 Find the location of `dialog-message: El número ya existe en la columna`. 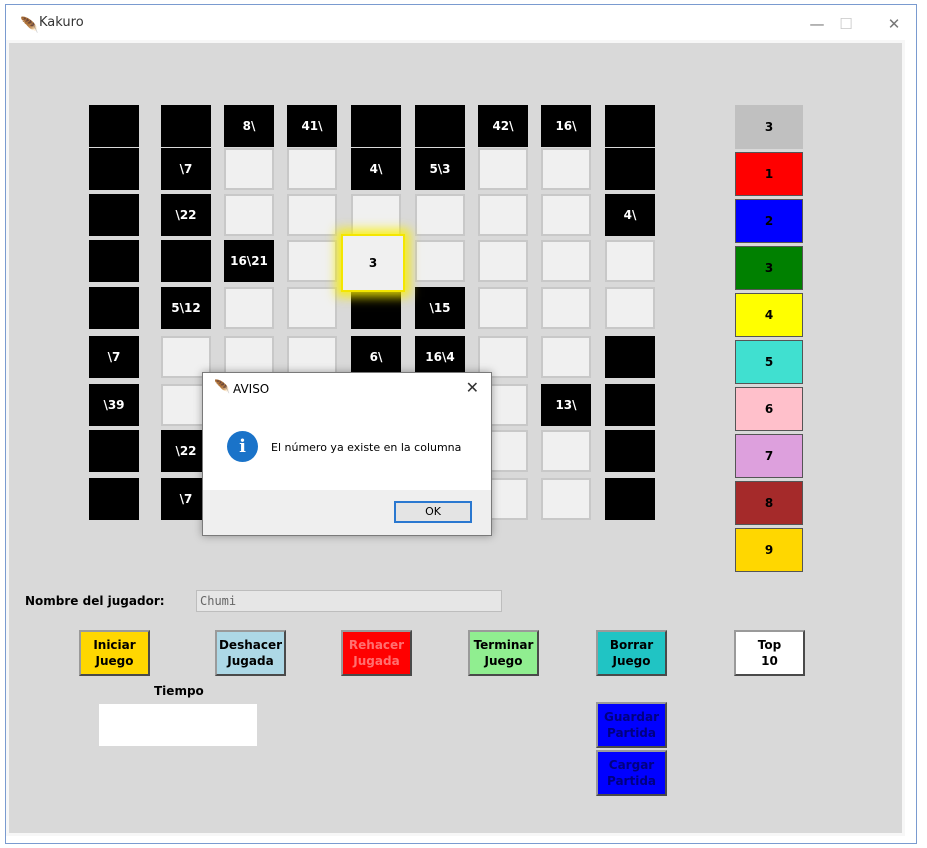

dialog-message: El número ya existe en la columna is located at coordinates (366, 447).